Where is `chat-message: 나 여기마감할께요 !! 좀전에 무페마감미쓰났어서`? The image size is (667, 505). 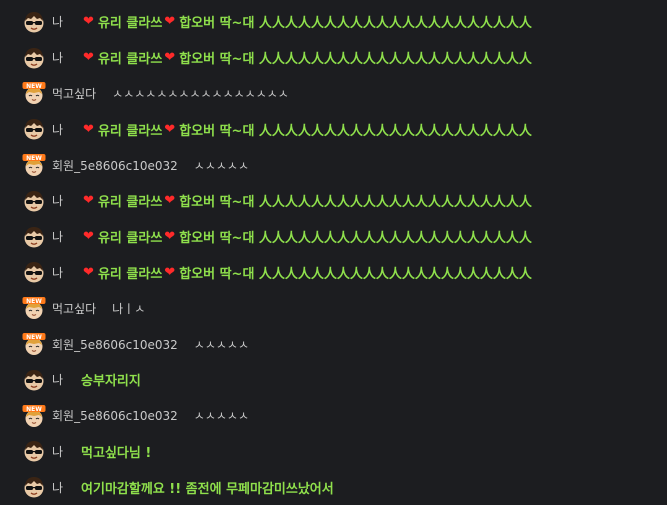
chat-message: 나 여기마감할께요 !! 좀전에 무페마감미쓰났어서 is located at coordinates (333, 487).